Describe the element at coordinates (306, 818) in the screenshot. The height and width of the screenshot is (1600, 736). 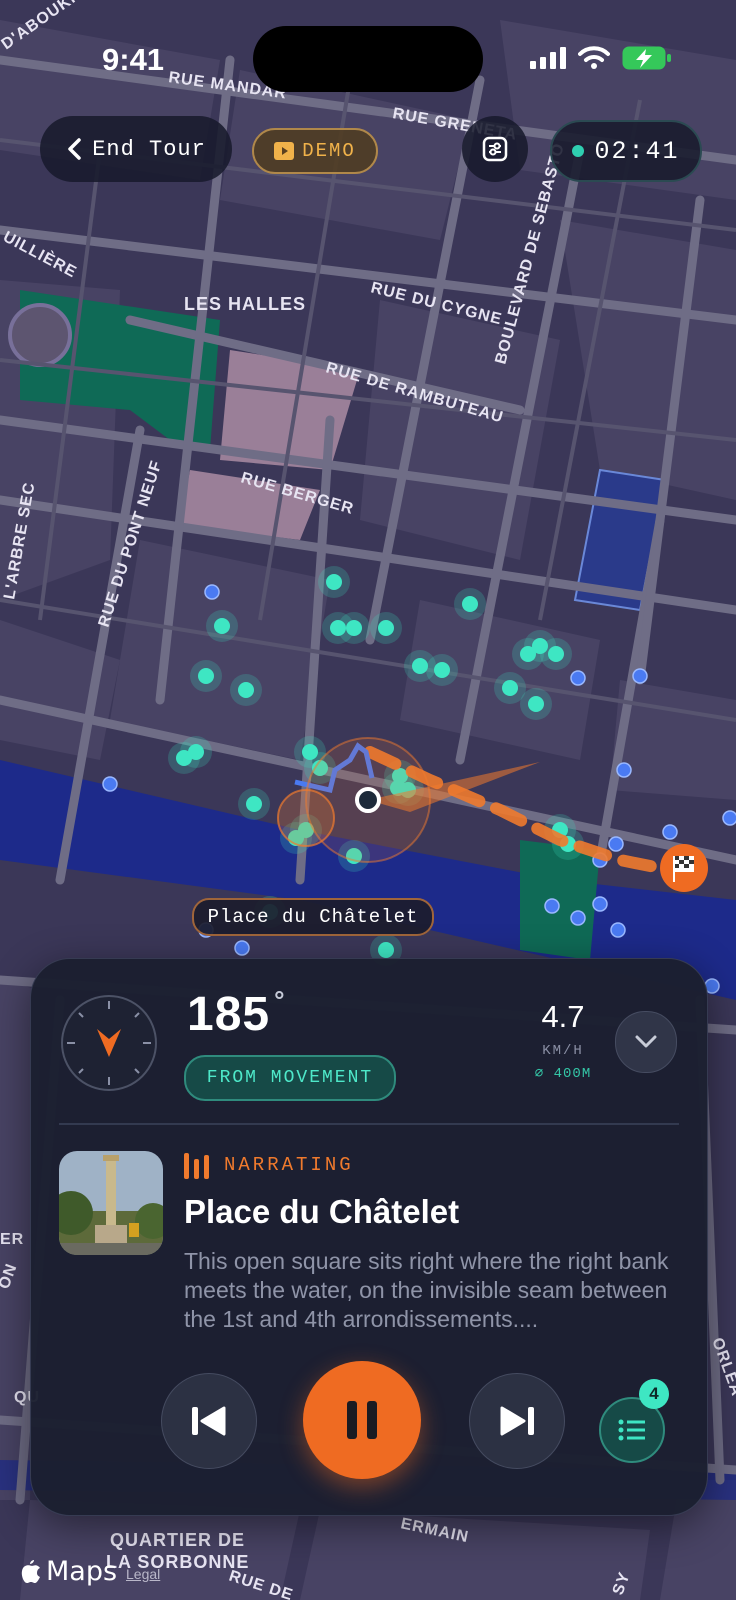
I see `poi-circle-orange` at that location.